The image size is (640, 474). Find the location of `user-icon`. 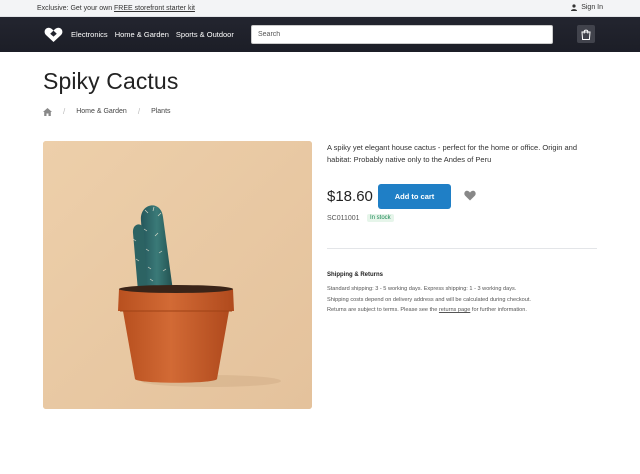

user-icon is located at coordinates (574, 7).